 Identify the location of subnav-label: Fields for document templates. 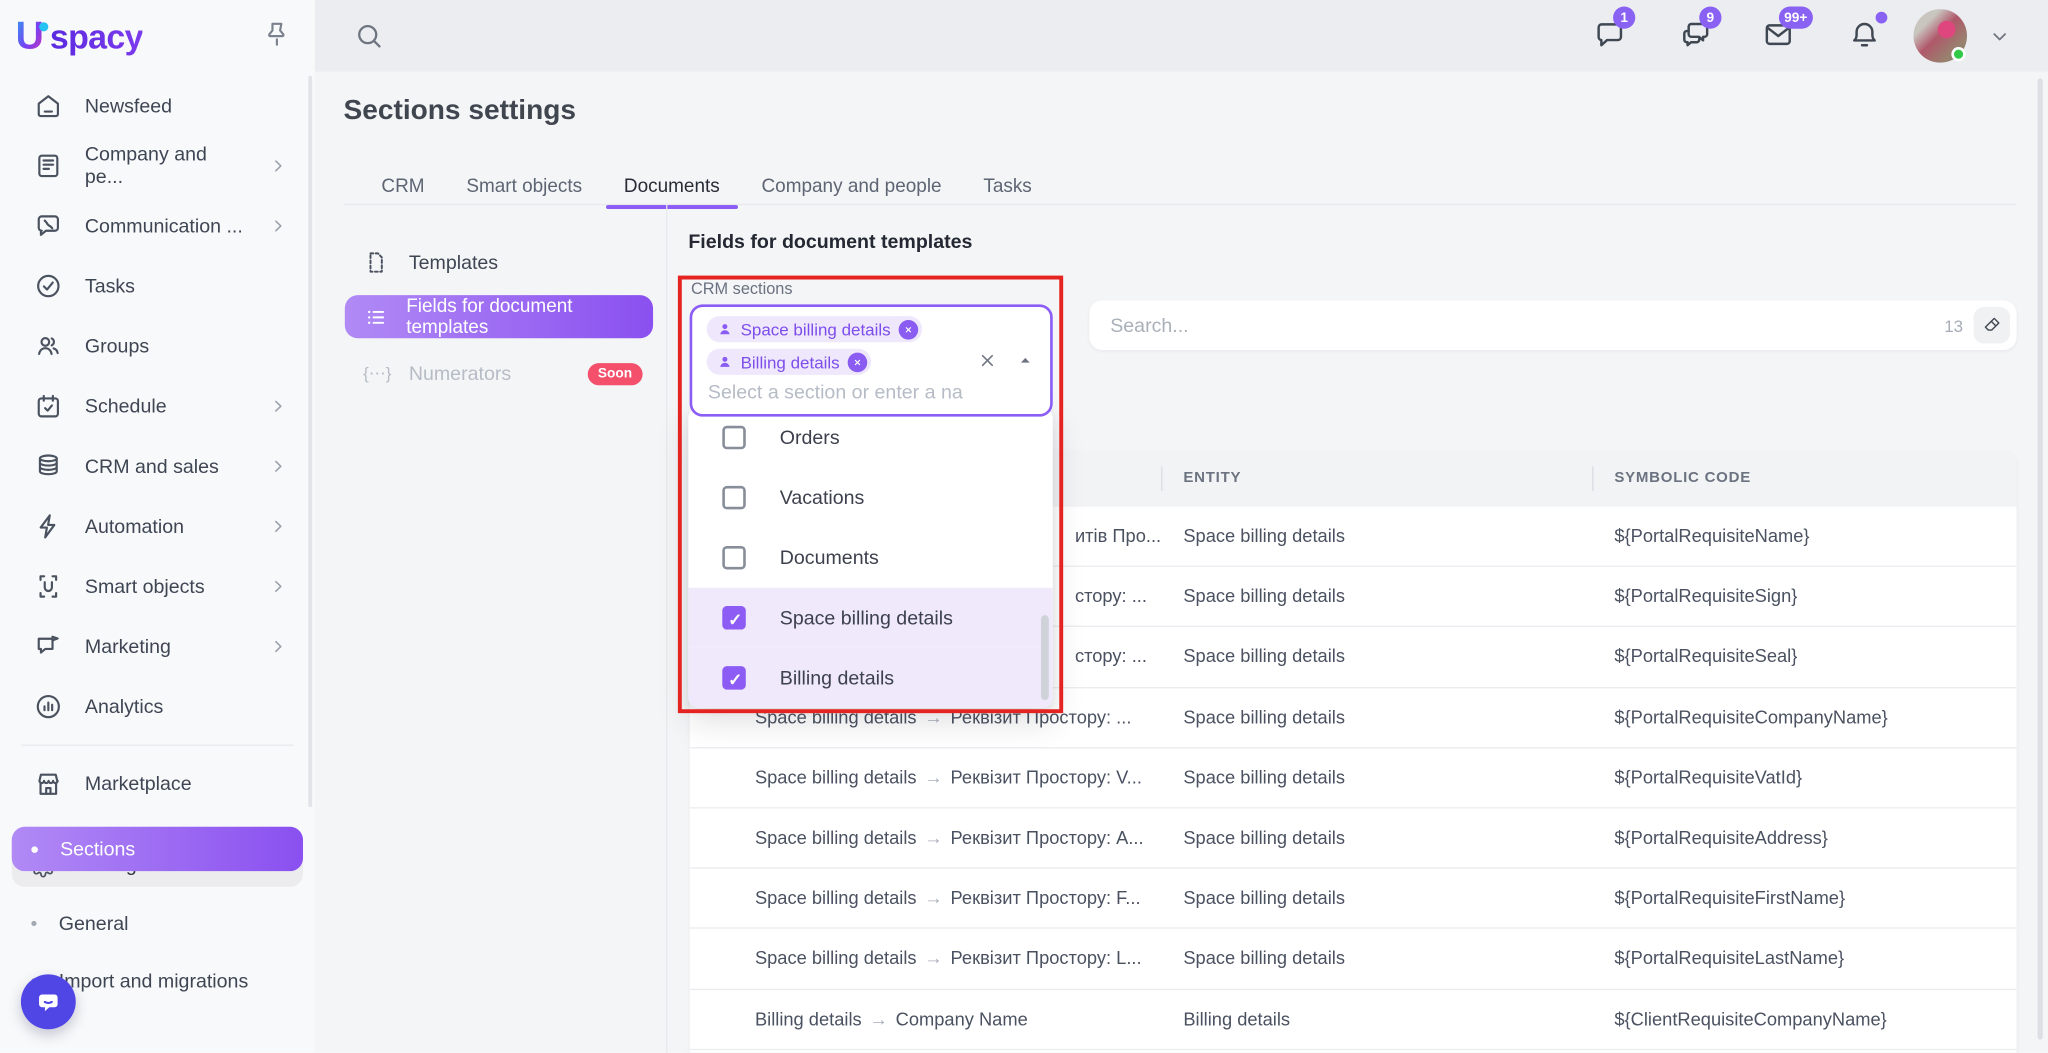
(489, 316).